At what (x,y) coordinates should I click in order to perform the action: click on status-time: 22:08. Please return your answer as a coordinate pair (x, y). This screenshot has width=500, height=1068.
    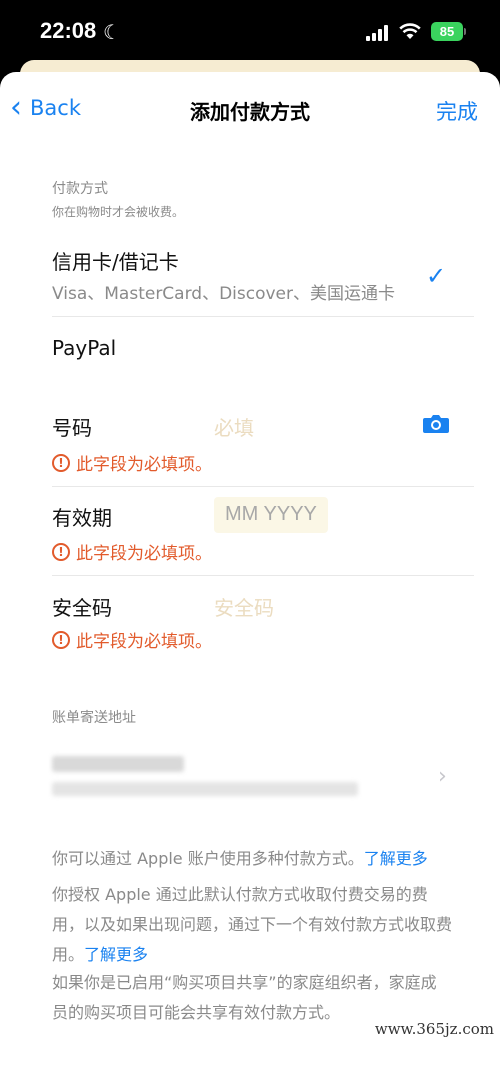
    Looking at the image, I should click on (68, 30).